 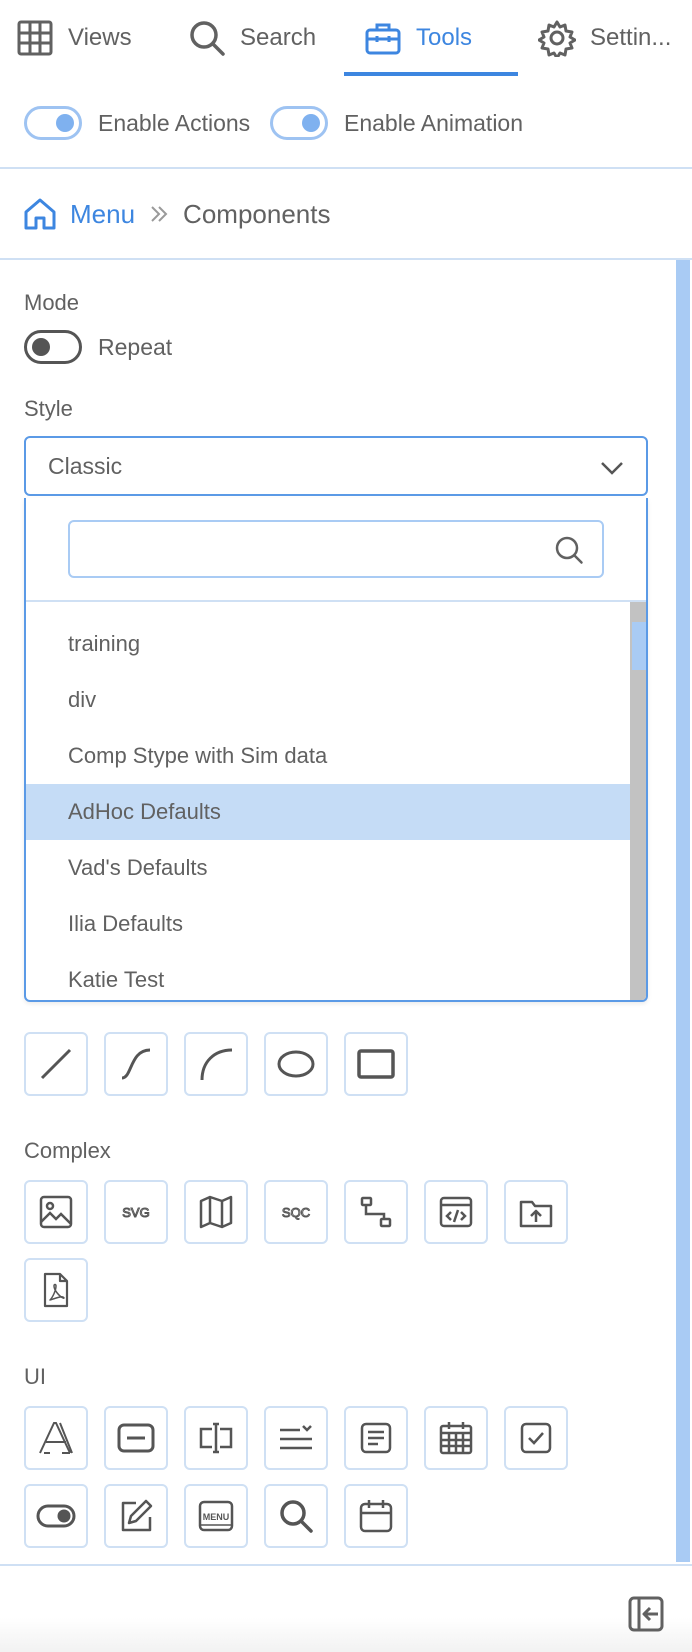 I want to click on upload-folder-tool-button, so click(x=536, y=1212).